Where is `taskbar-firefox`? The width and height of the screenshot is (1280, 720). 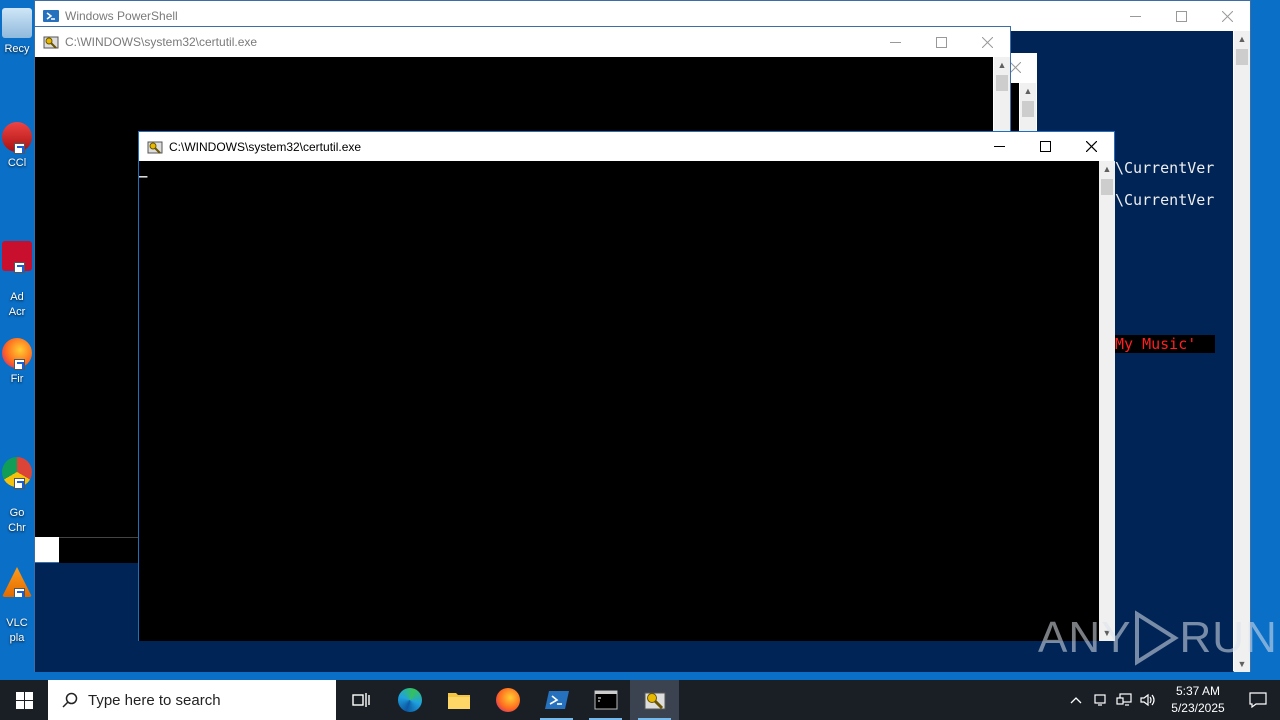
taskbar-firefox is located at coordinates (507, 700).